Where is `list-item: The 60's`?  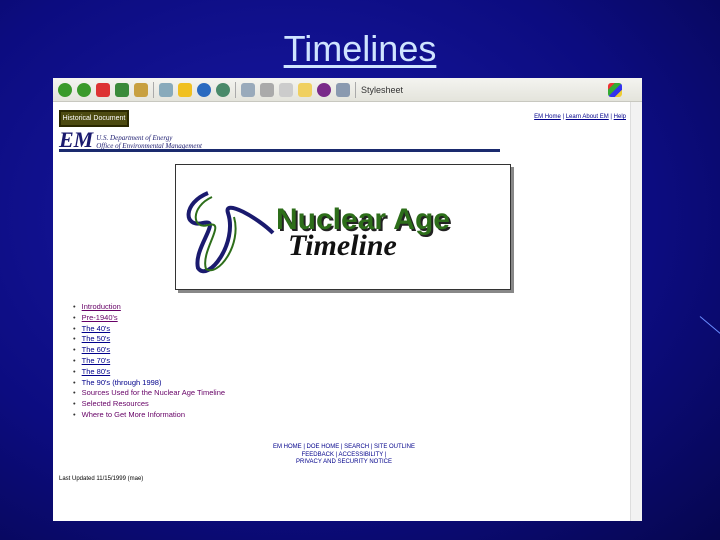
list-item: The 60's is located at coordinates (149, 350).